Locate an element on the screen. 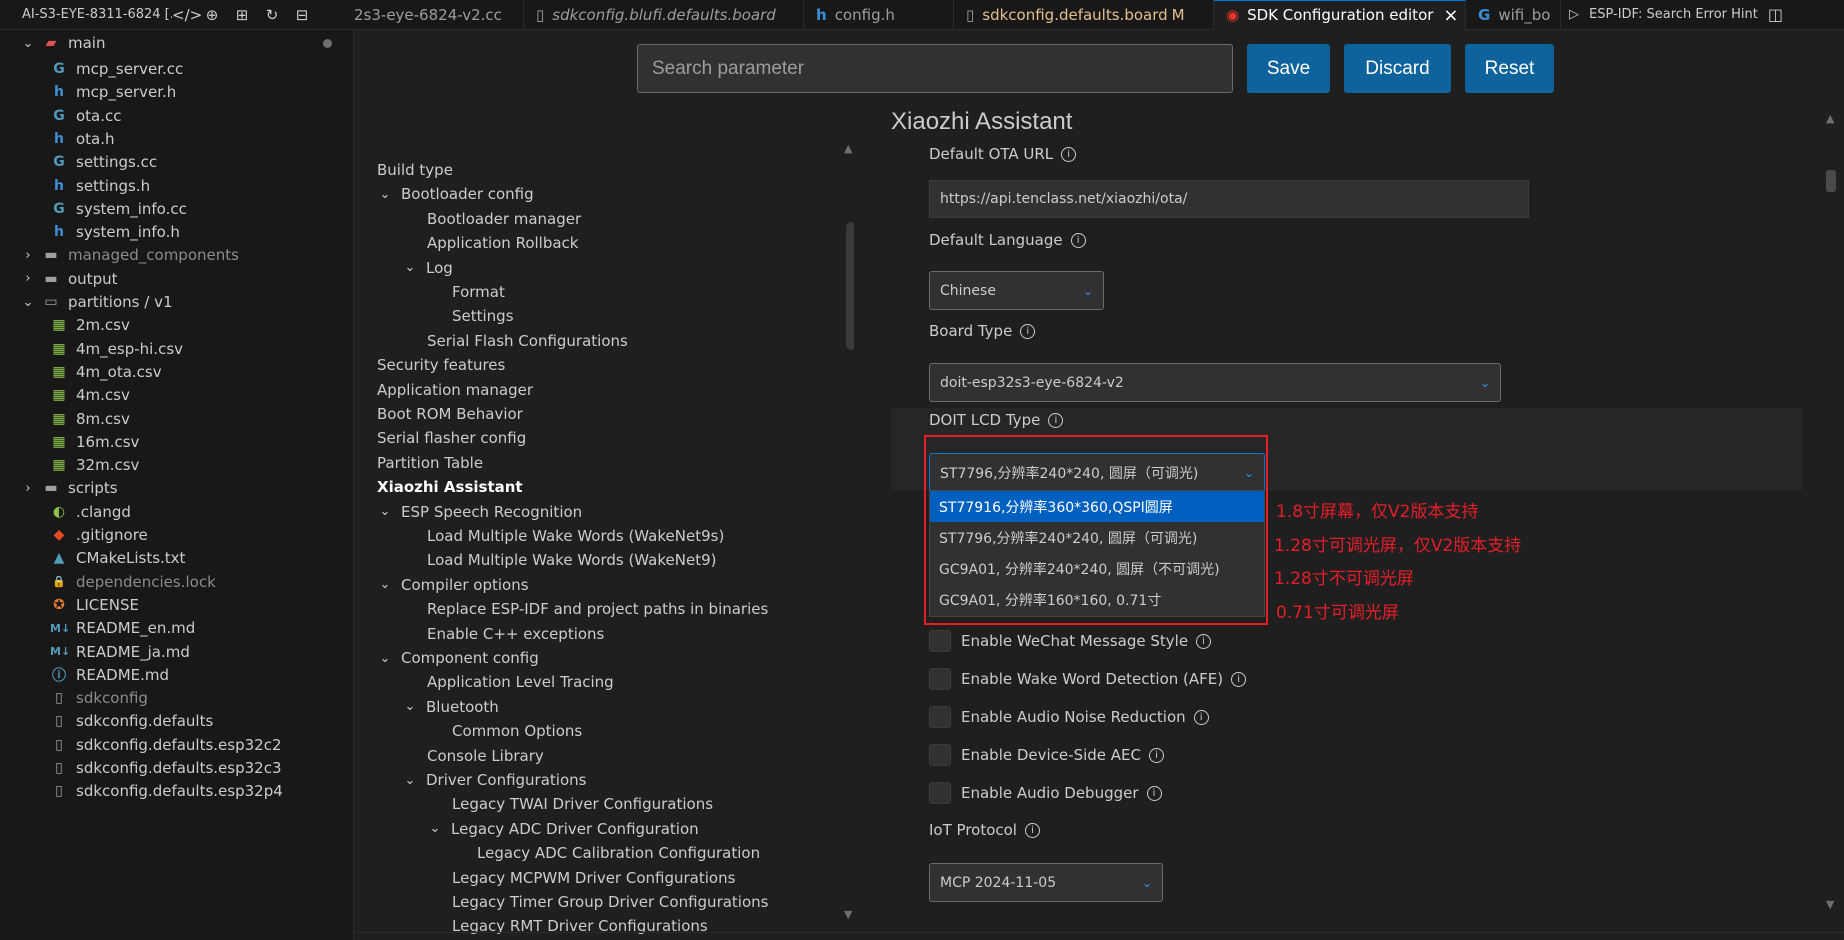 The height and width of the screenshot is (940, 1844). search-error-hint-button: ESP-IDF: Search Error Hint is located at coordinates (1673, 14).